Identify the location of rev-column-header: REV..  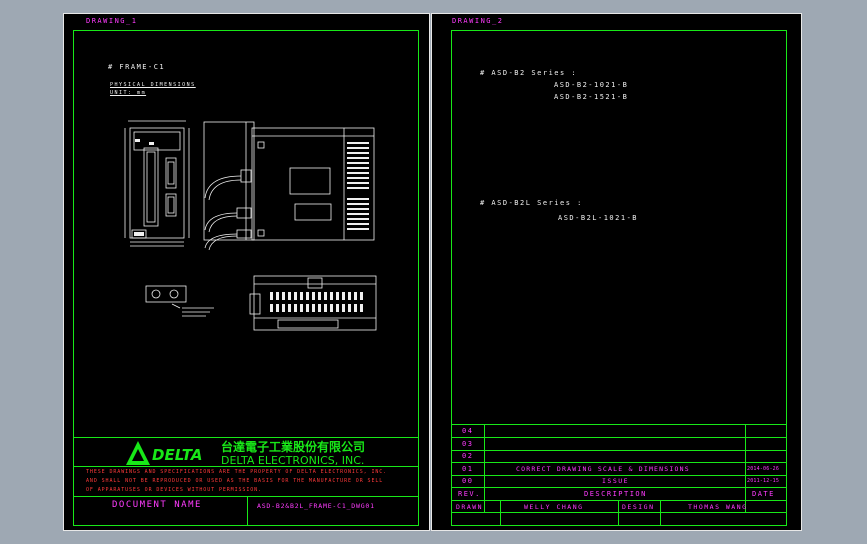
(469, 494).